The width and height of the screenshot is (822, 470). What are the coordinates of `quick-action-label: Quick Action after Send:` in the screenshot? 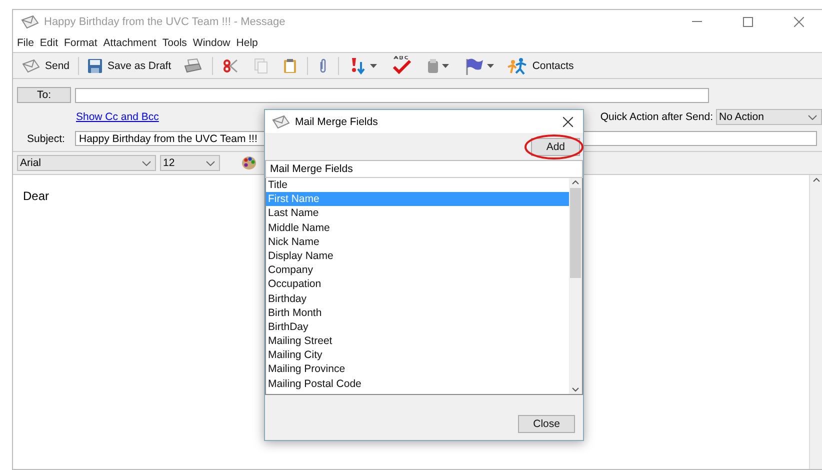 It's located at (656, 117).